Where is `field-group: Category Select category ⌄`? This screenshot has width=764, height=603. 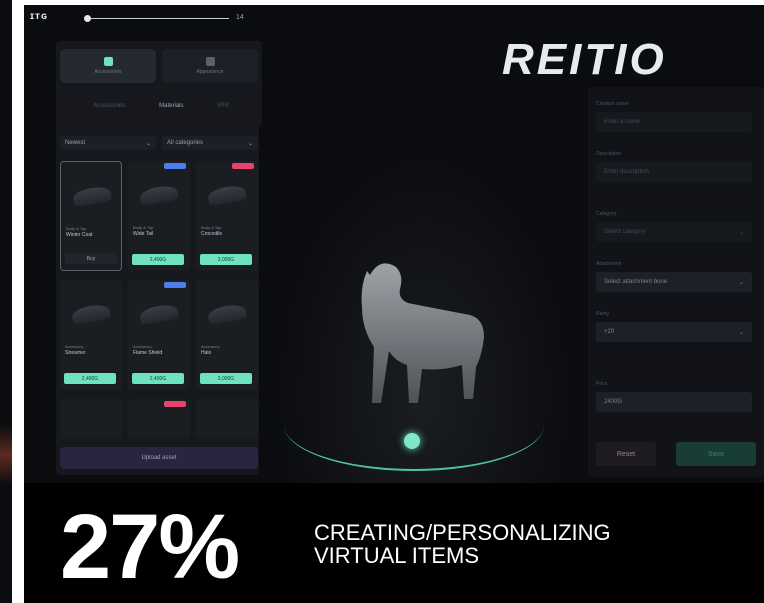 field-group: Category Select category ⌄ is located at coordinates (674, 226).